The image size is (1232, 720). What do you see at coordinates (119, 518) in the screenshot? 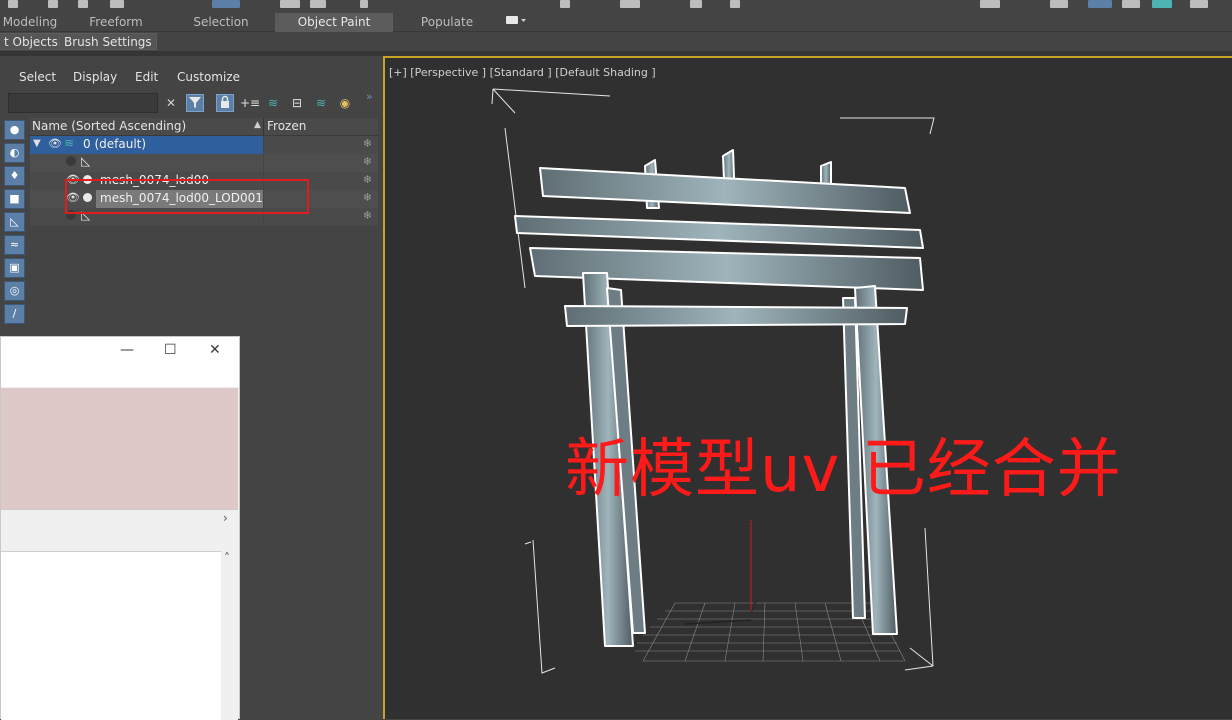
I see `horizontal-scrollbar: ›` at bounding box center [119, 518].